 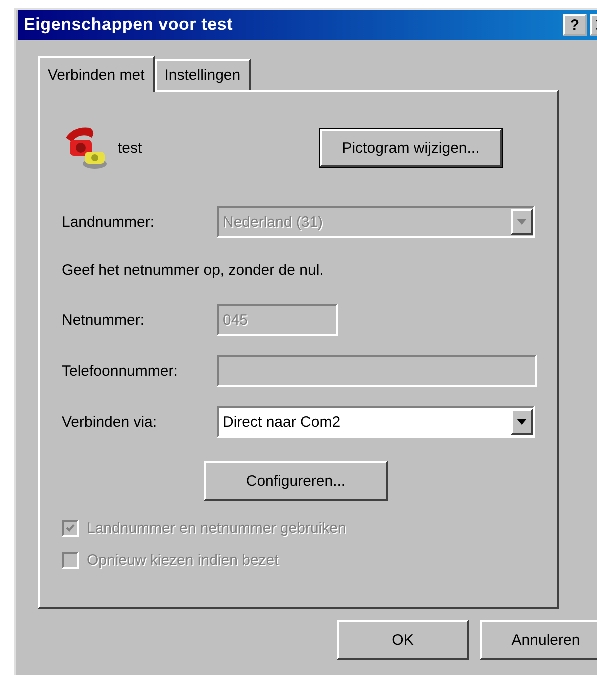 I want to click on input-value: 045, so click(x=235, y=320).